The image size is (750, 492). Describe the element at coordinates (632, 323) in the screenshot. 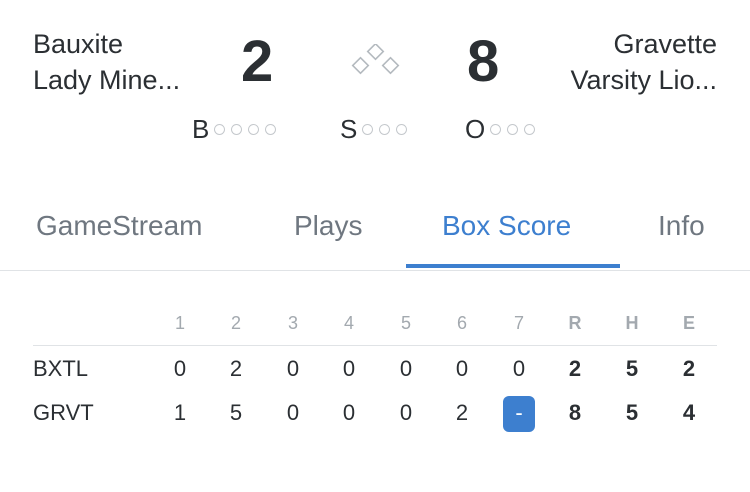

I see `hits-header: H` at that location.